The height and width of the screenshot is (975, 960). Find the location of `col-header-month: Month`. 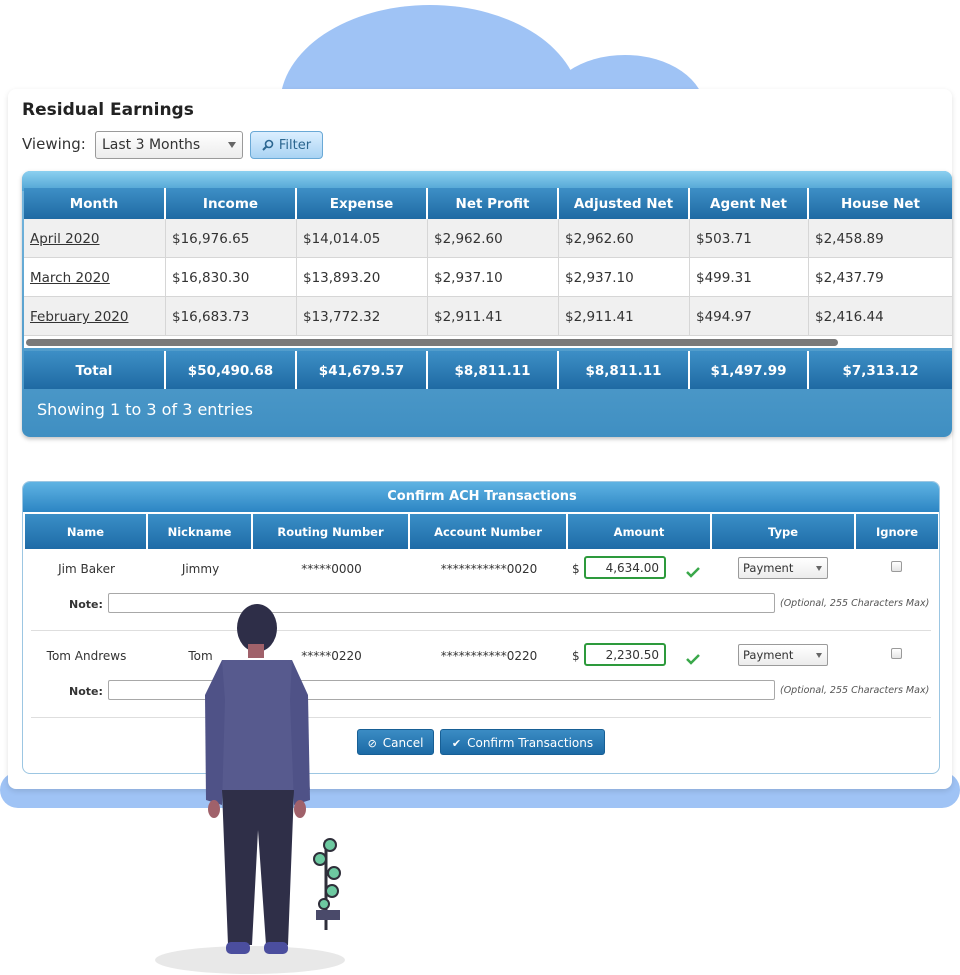

col-header-month: Month is located at coordinates (95, 203).